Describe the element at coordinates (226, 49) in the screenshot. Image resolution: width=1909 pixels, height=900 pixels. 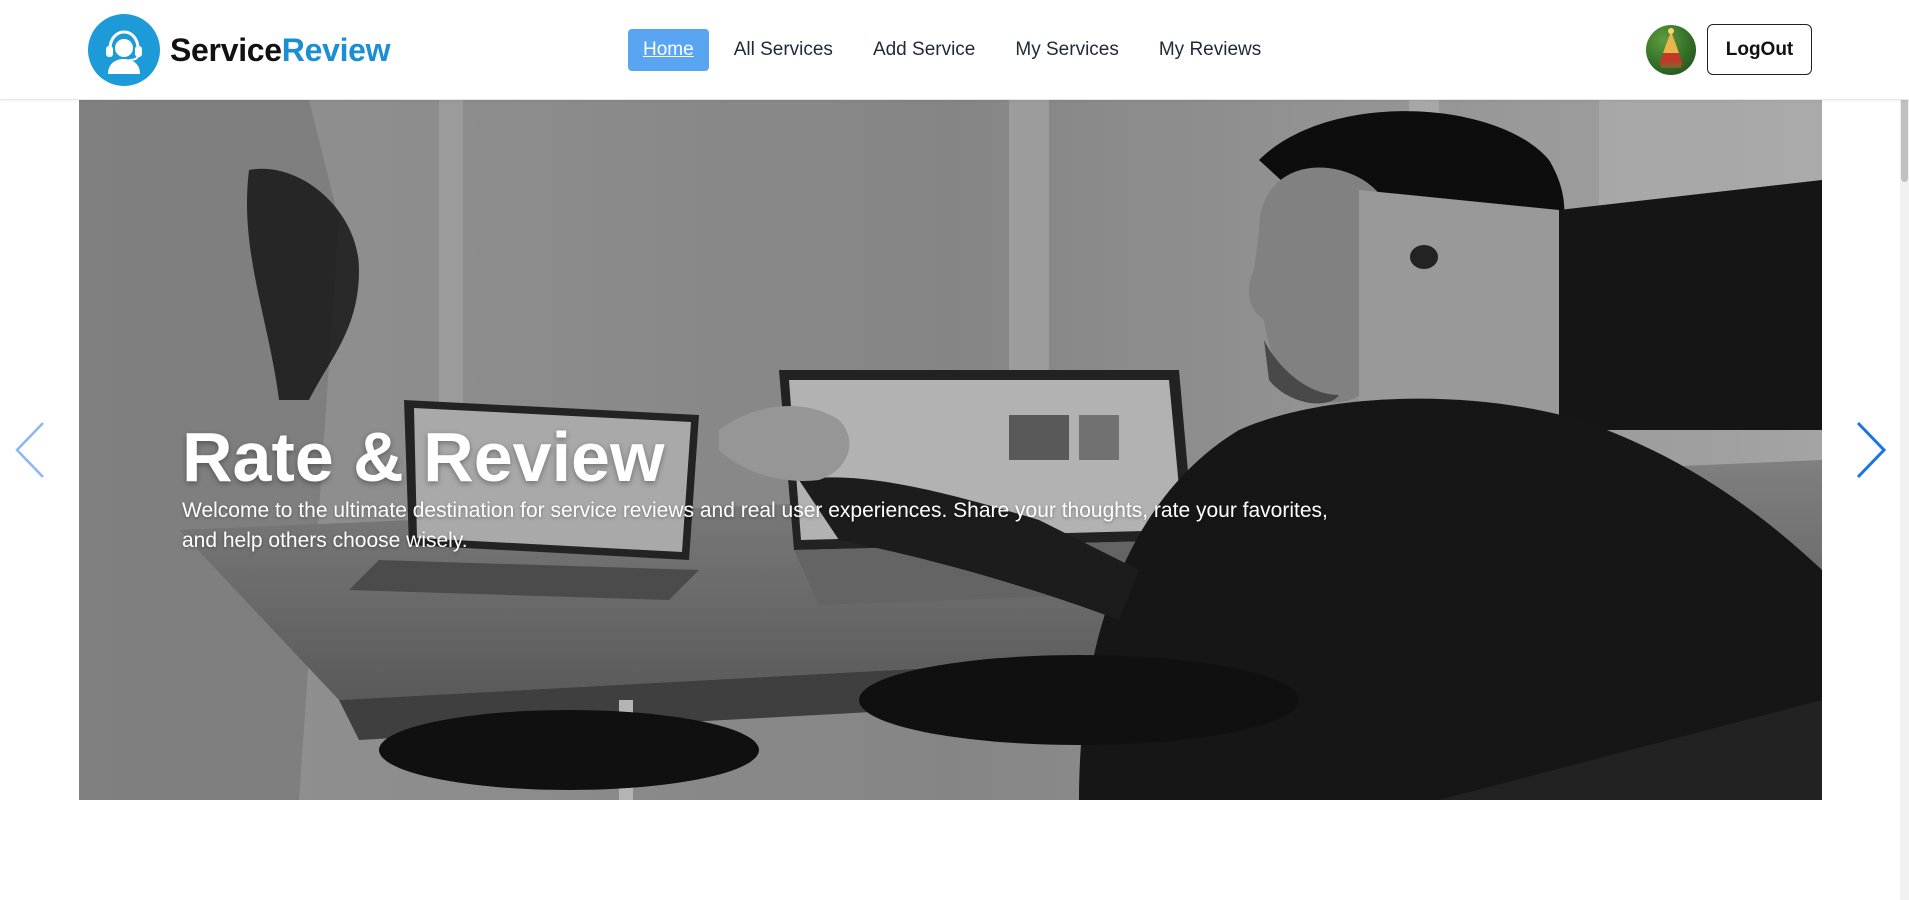
I see `brand-name-part1: Service` at that location.